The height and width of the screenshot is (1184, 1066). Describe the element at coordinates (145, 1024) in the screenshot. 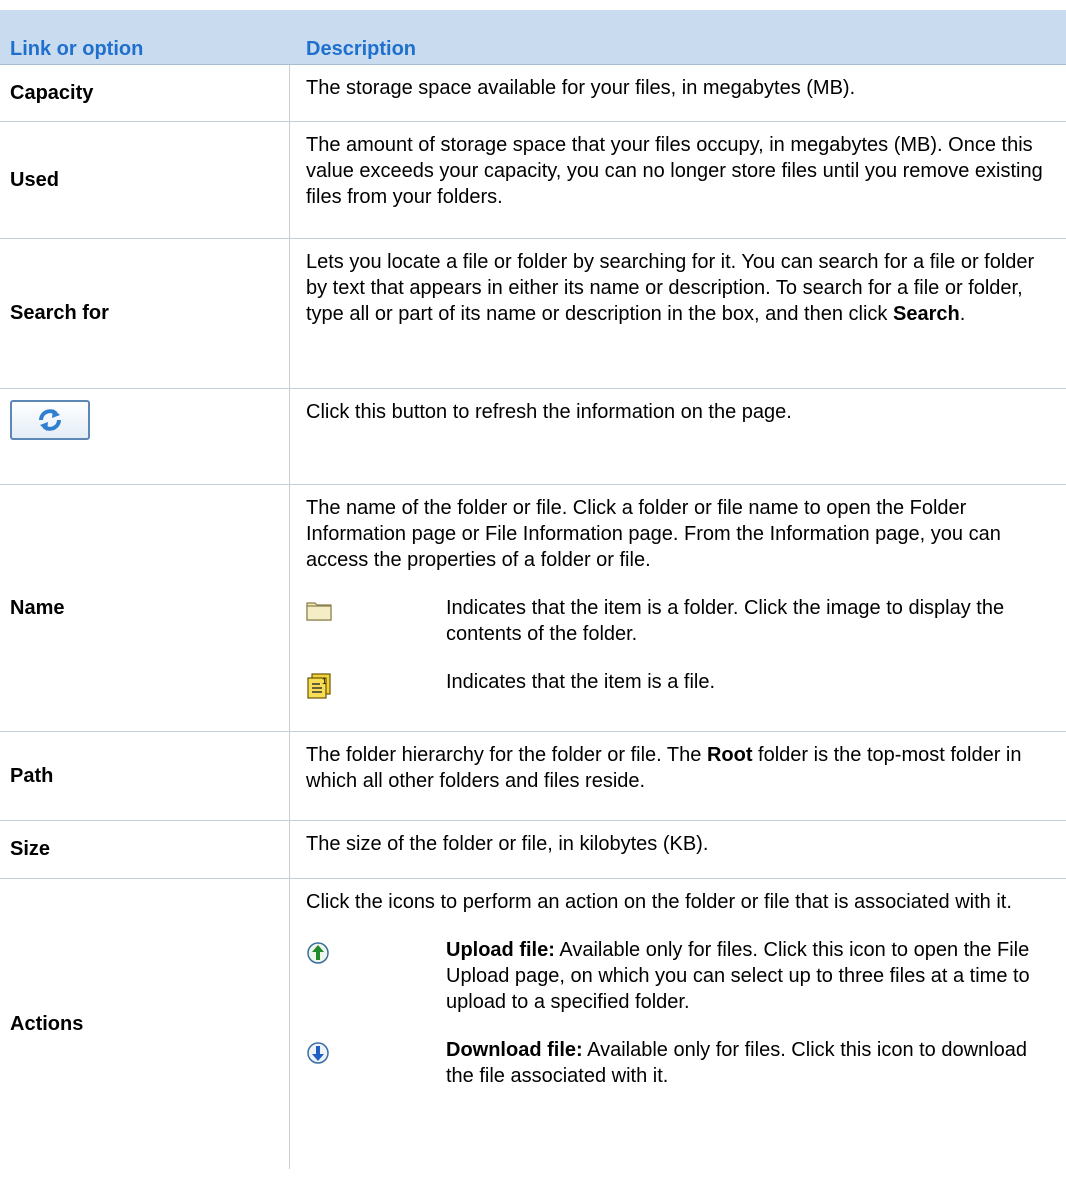

I see `row-label: Actions` at that location.